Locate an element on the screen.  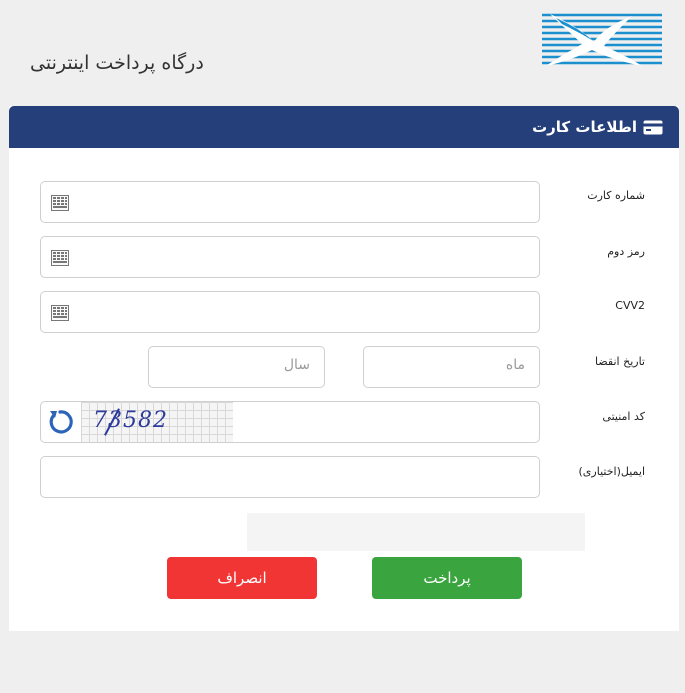
second-password-input is located at coordinates (290, 257).